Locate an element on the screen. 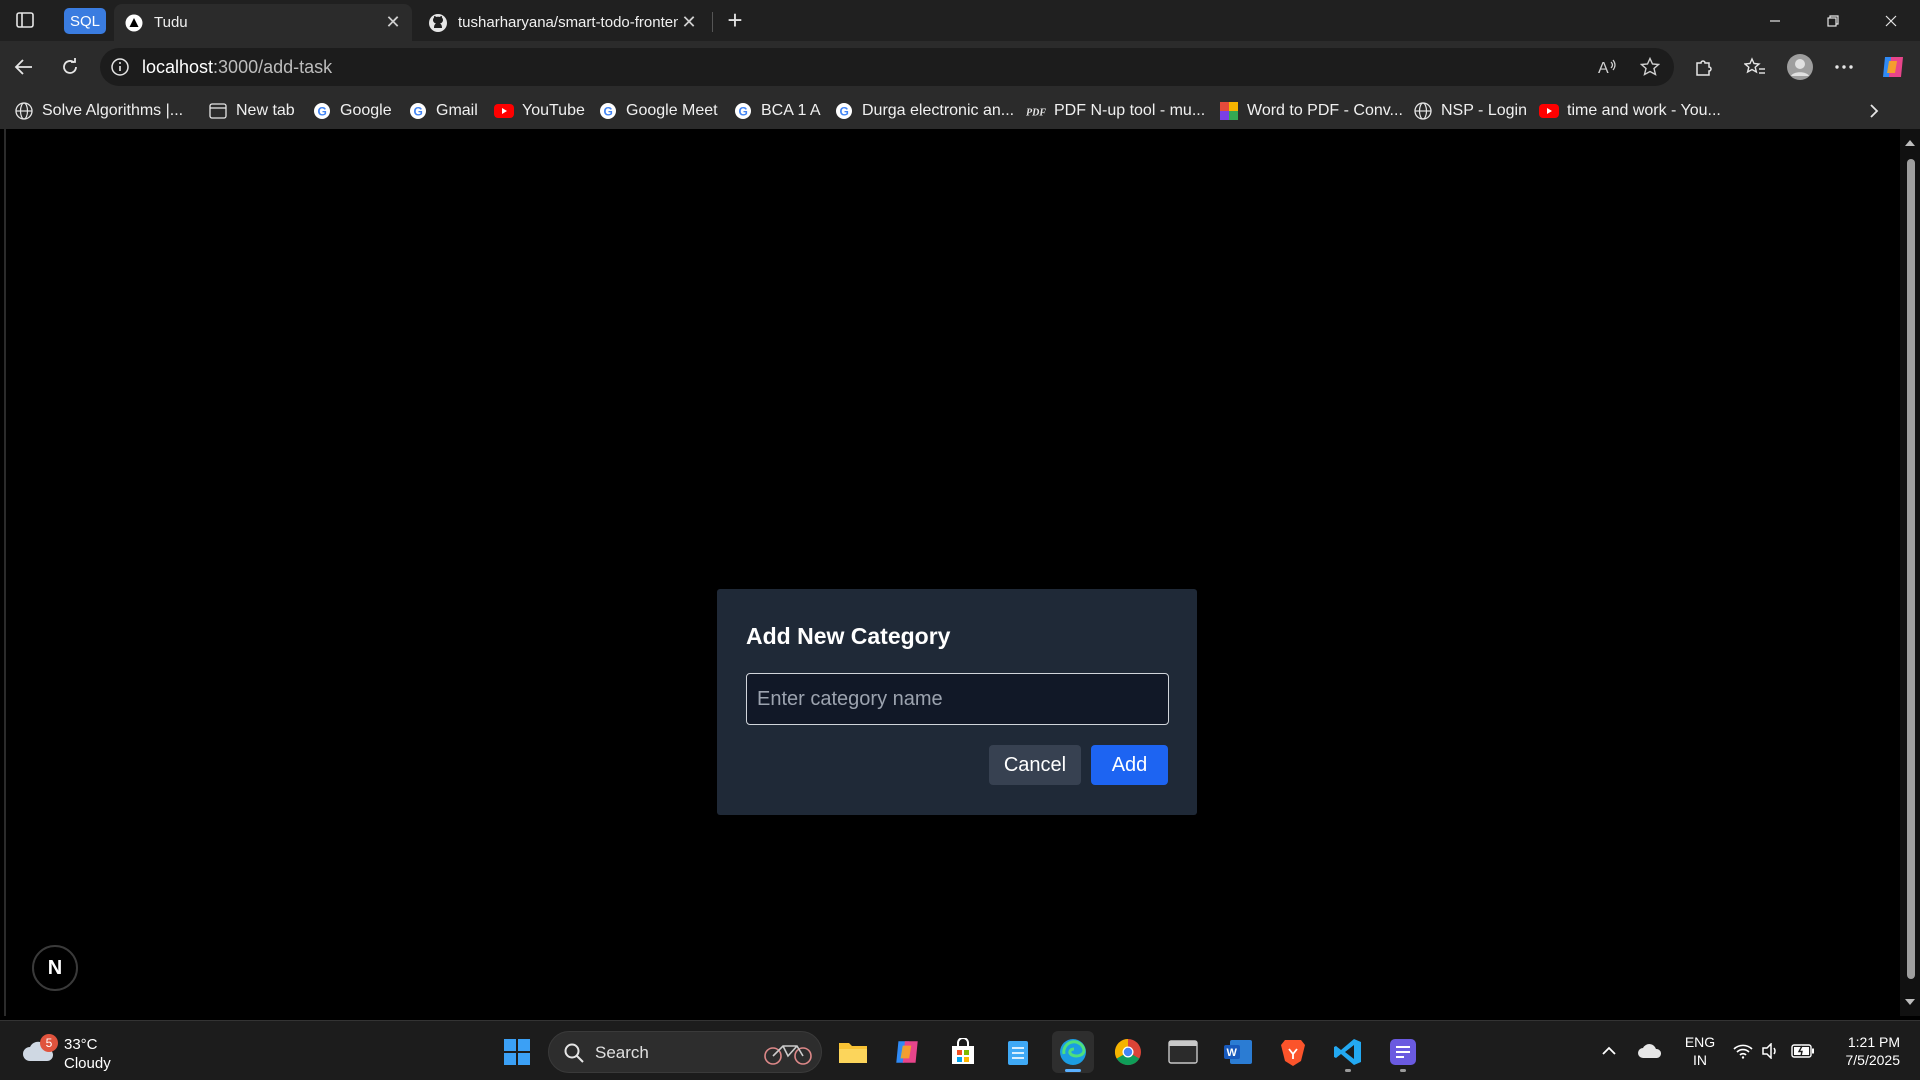 The width and height of the screenshot is (1920, 1080). taskbar-terminal is located at coordinates (1183, 1052).